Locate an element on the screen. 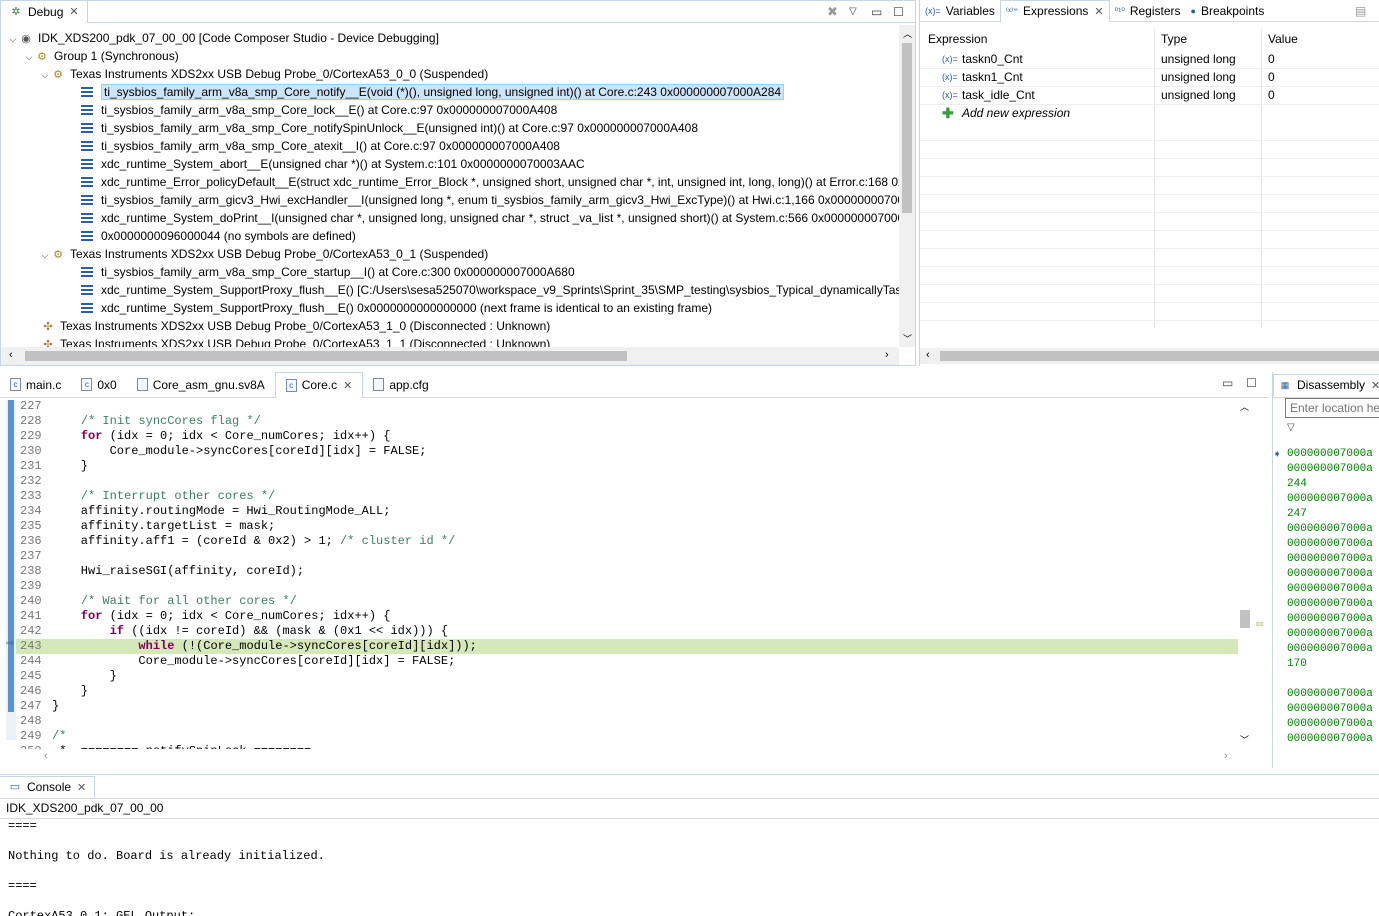  minimize-icon: ▭ is located at coordinates (882, 12).